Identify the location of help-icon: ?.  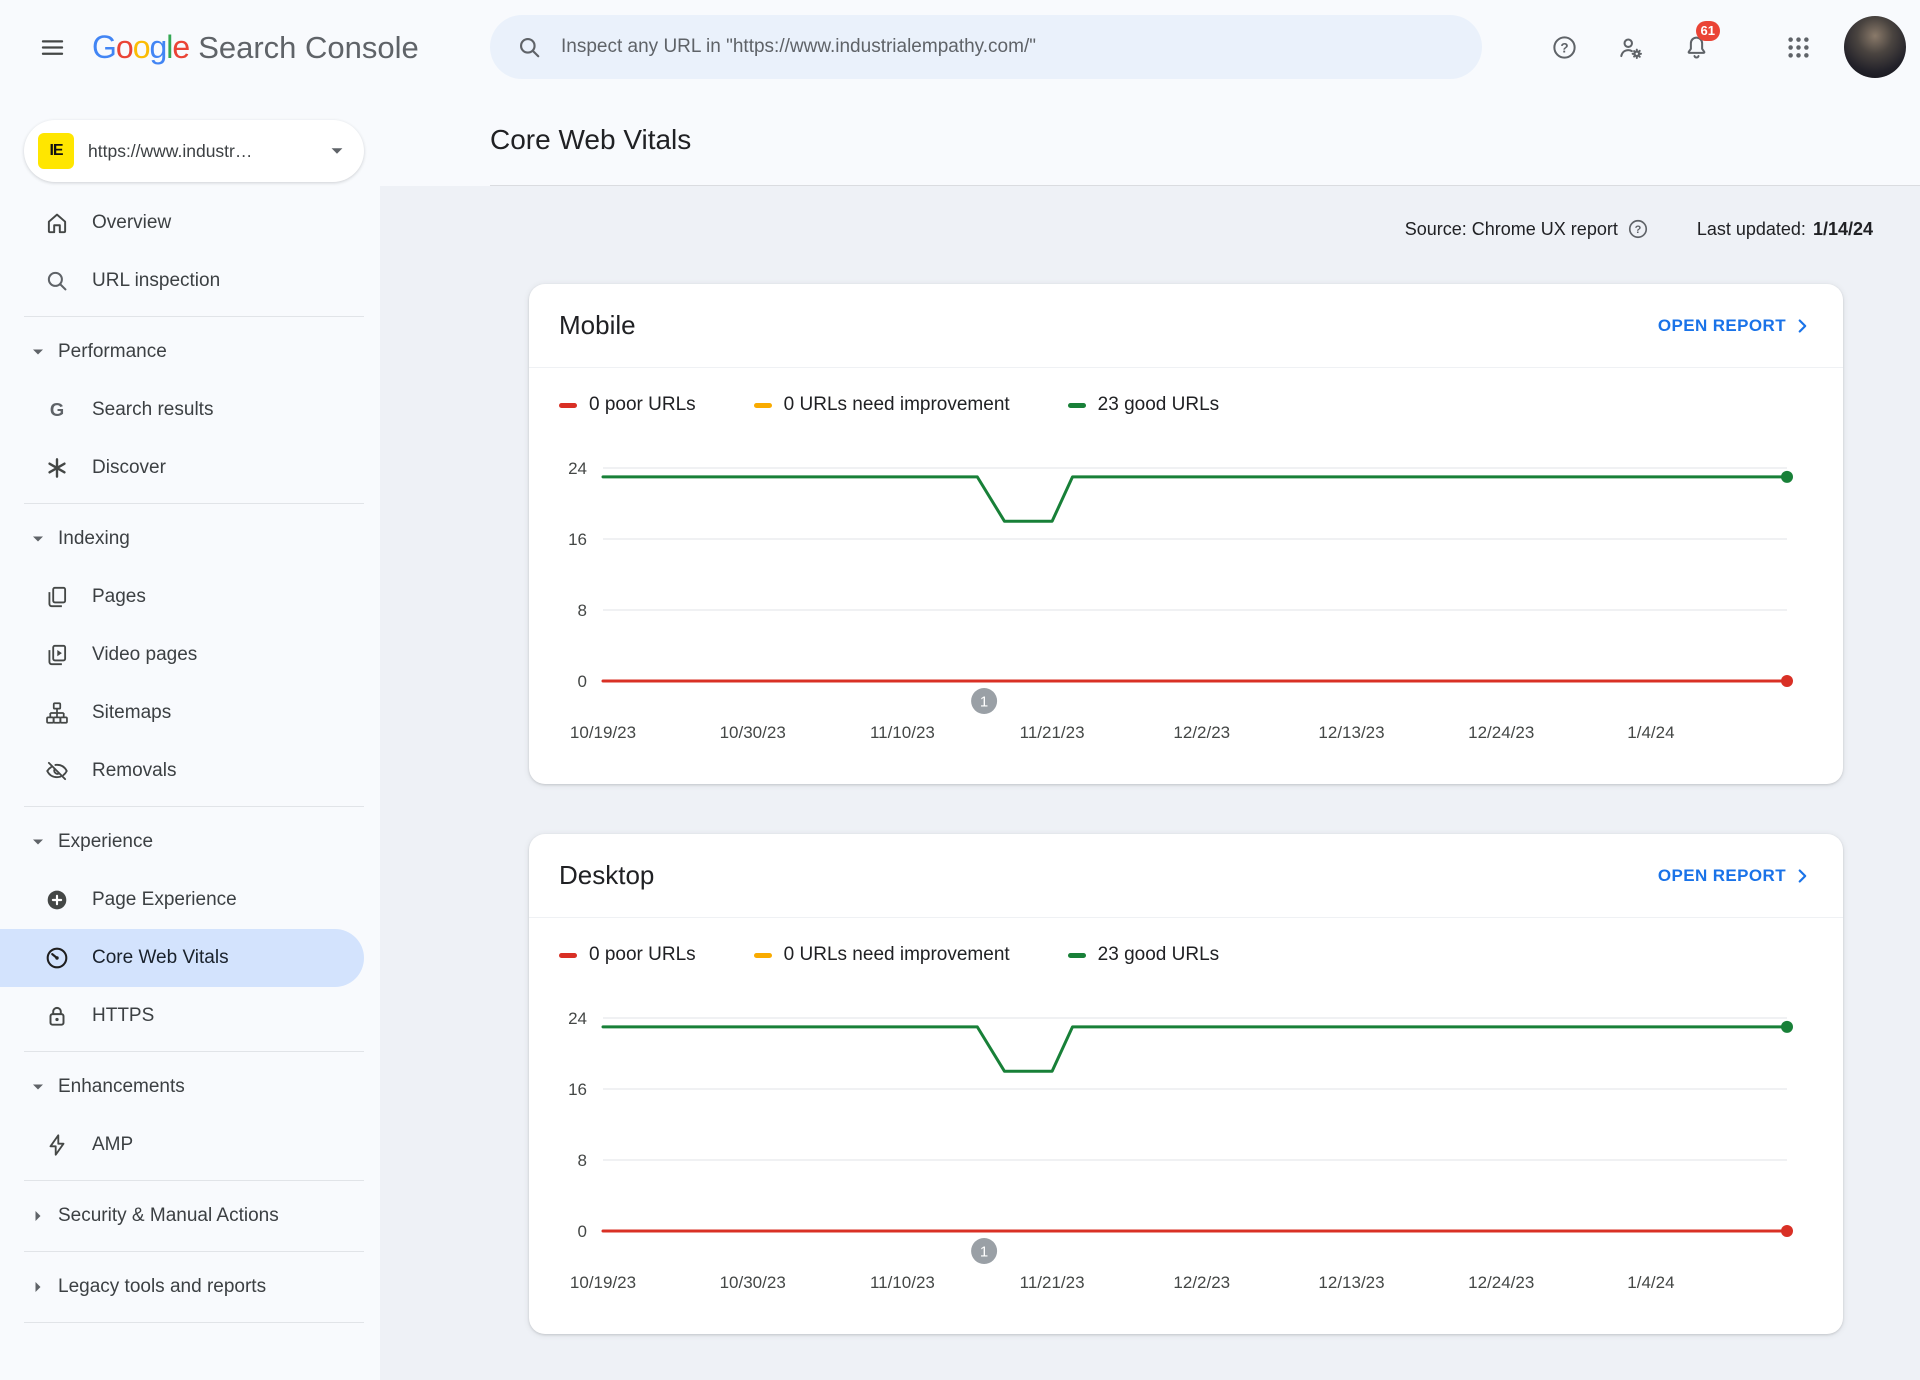
(1564, 47).